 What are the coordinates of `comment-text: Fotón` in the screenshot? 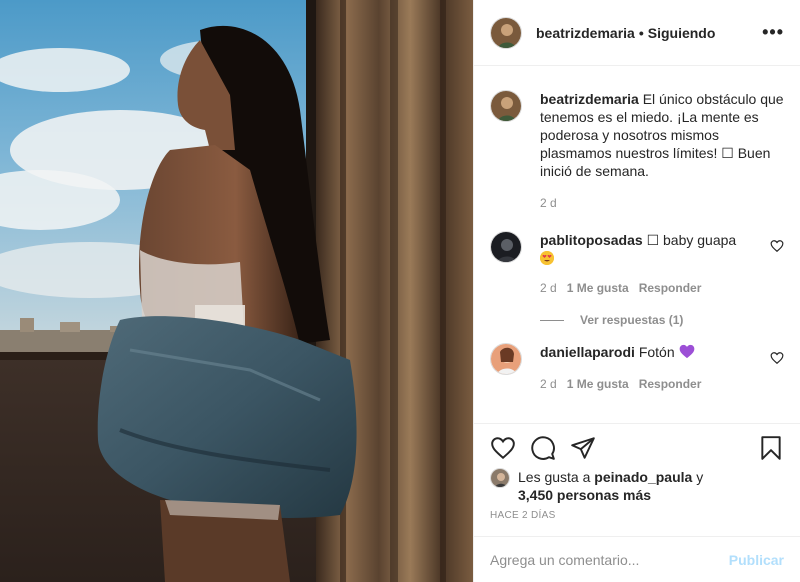 It's located at (656, 352).